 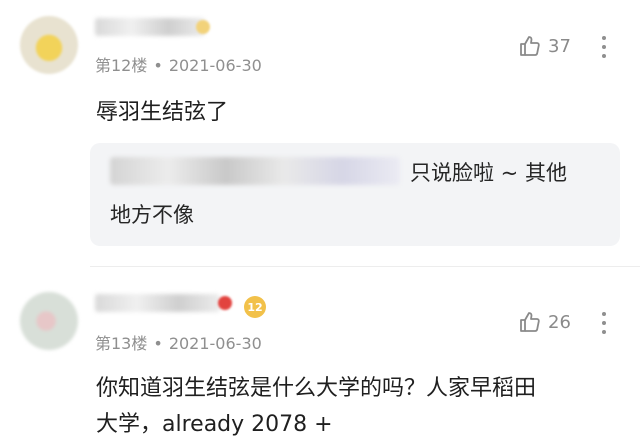 What do you see at coordinates (559, 46) in the screenshot?
I see `like-count: 37` at bounding box center [559, 46].